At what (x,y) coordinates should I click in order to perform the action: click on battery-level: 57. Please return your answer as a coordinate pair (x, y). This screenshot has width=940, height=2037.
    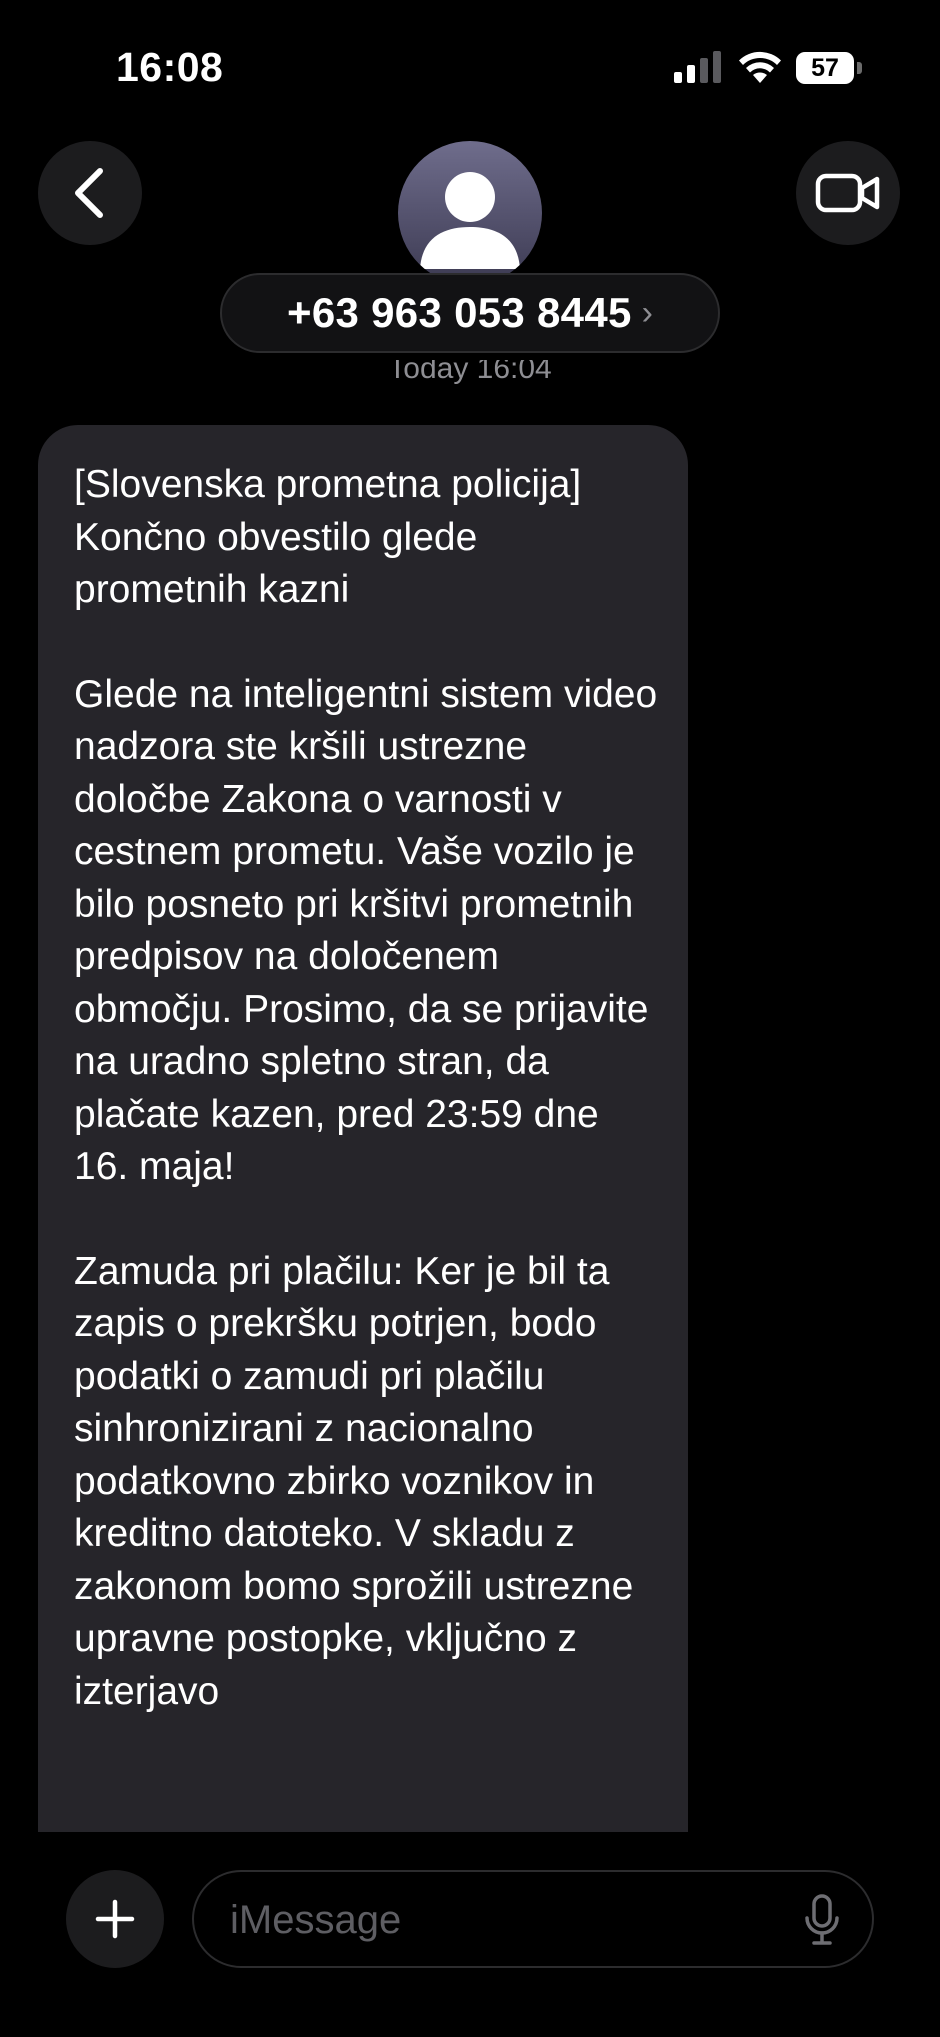
    Looking at the image, I should click on (825, 68).